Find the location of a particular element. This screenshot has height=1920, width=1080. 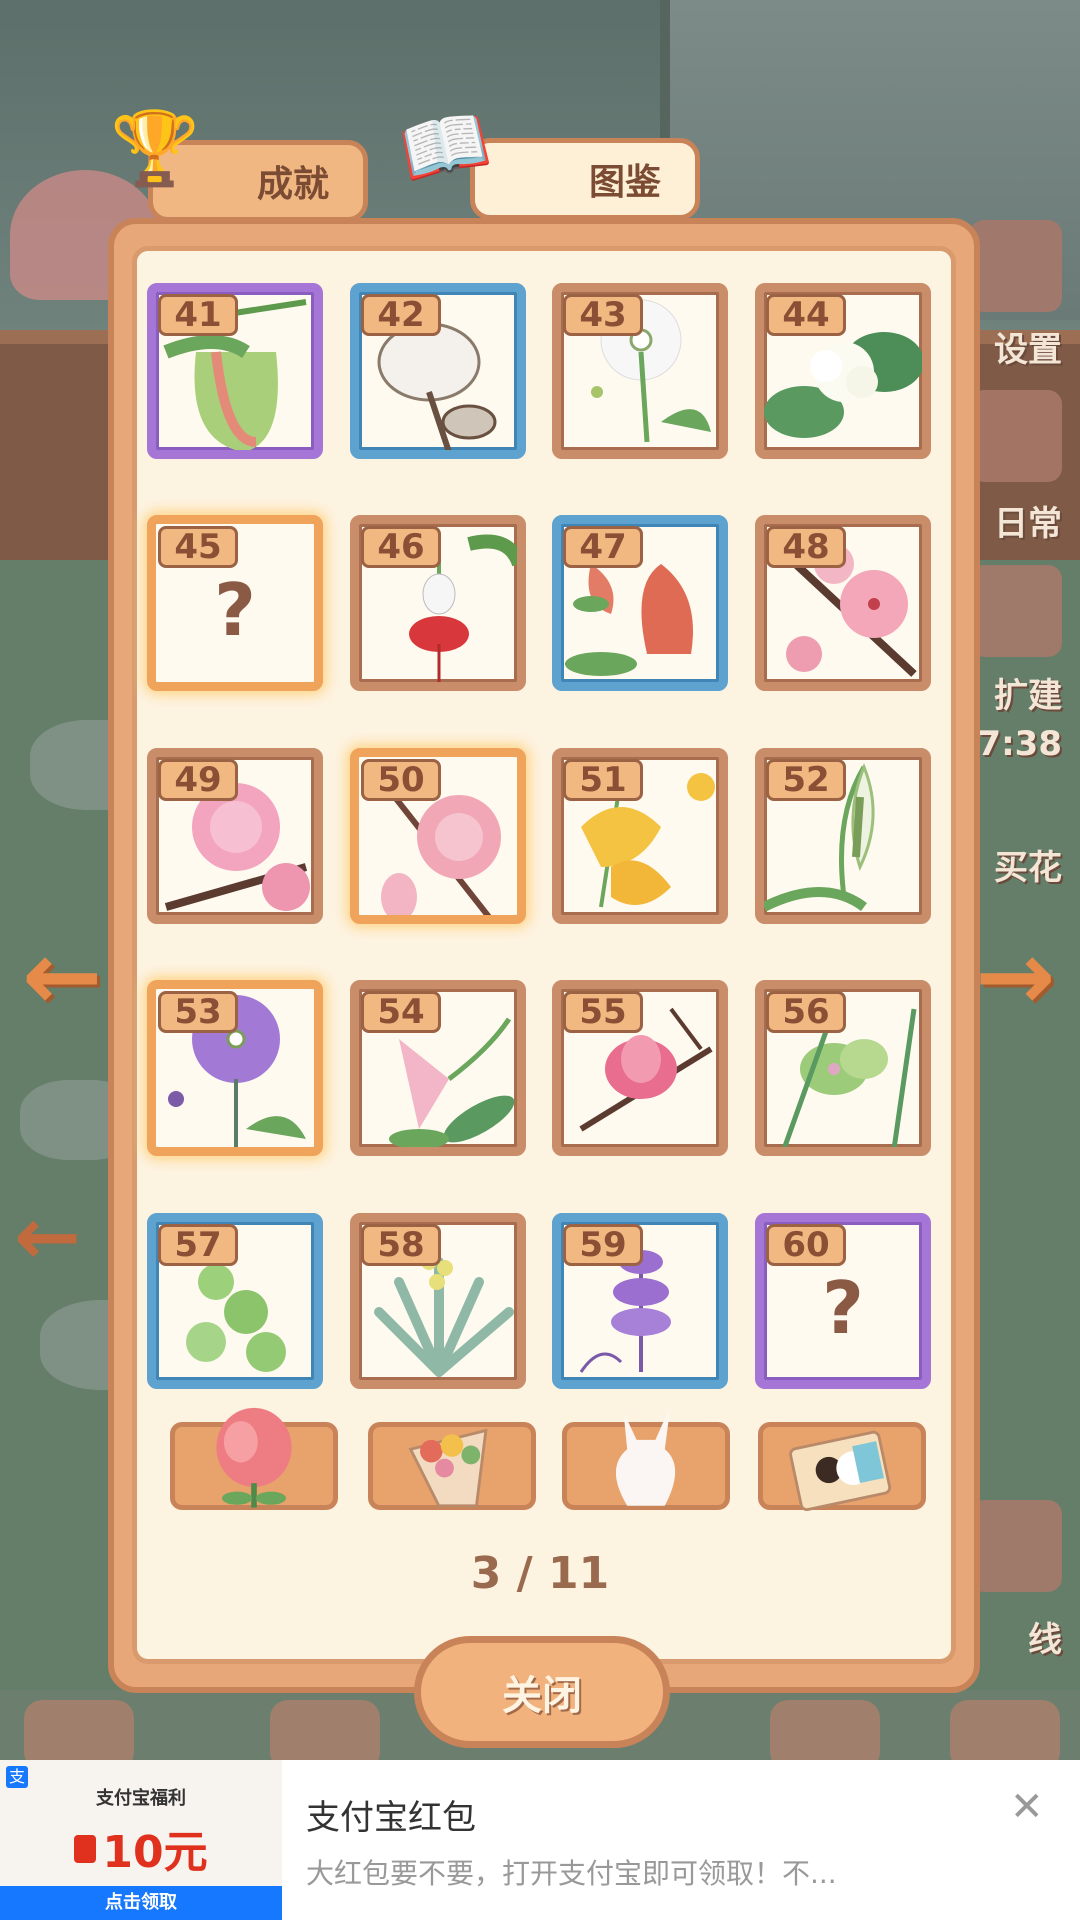

ad-close-icon: ✕ is located at coordinates (1027, 1807).